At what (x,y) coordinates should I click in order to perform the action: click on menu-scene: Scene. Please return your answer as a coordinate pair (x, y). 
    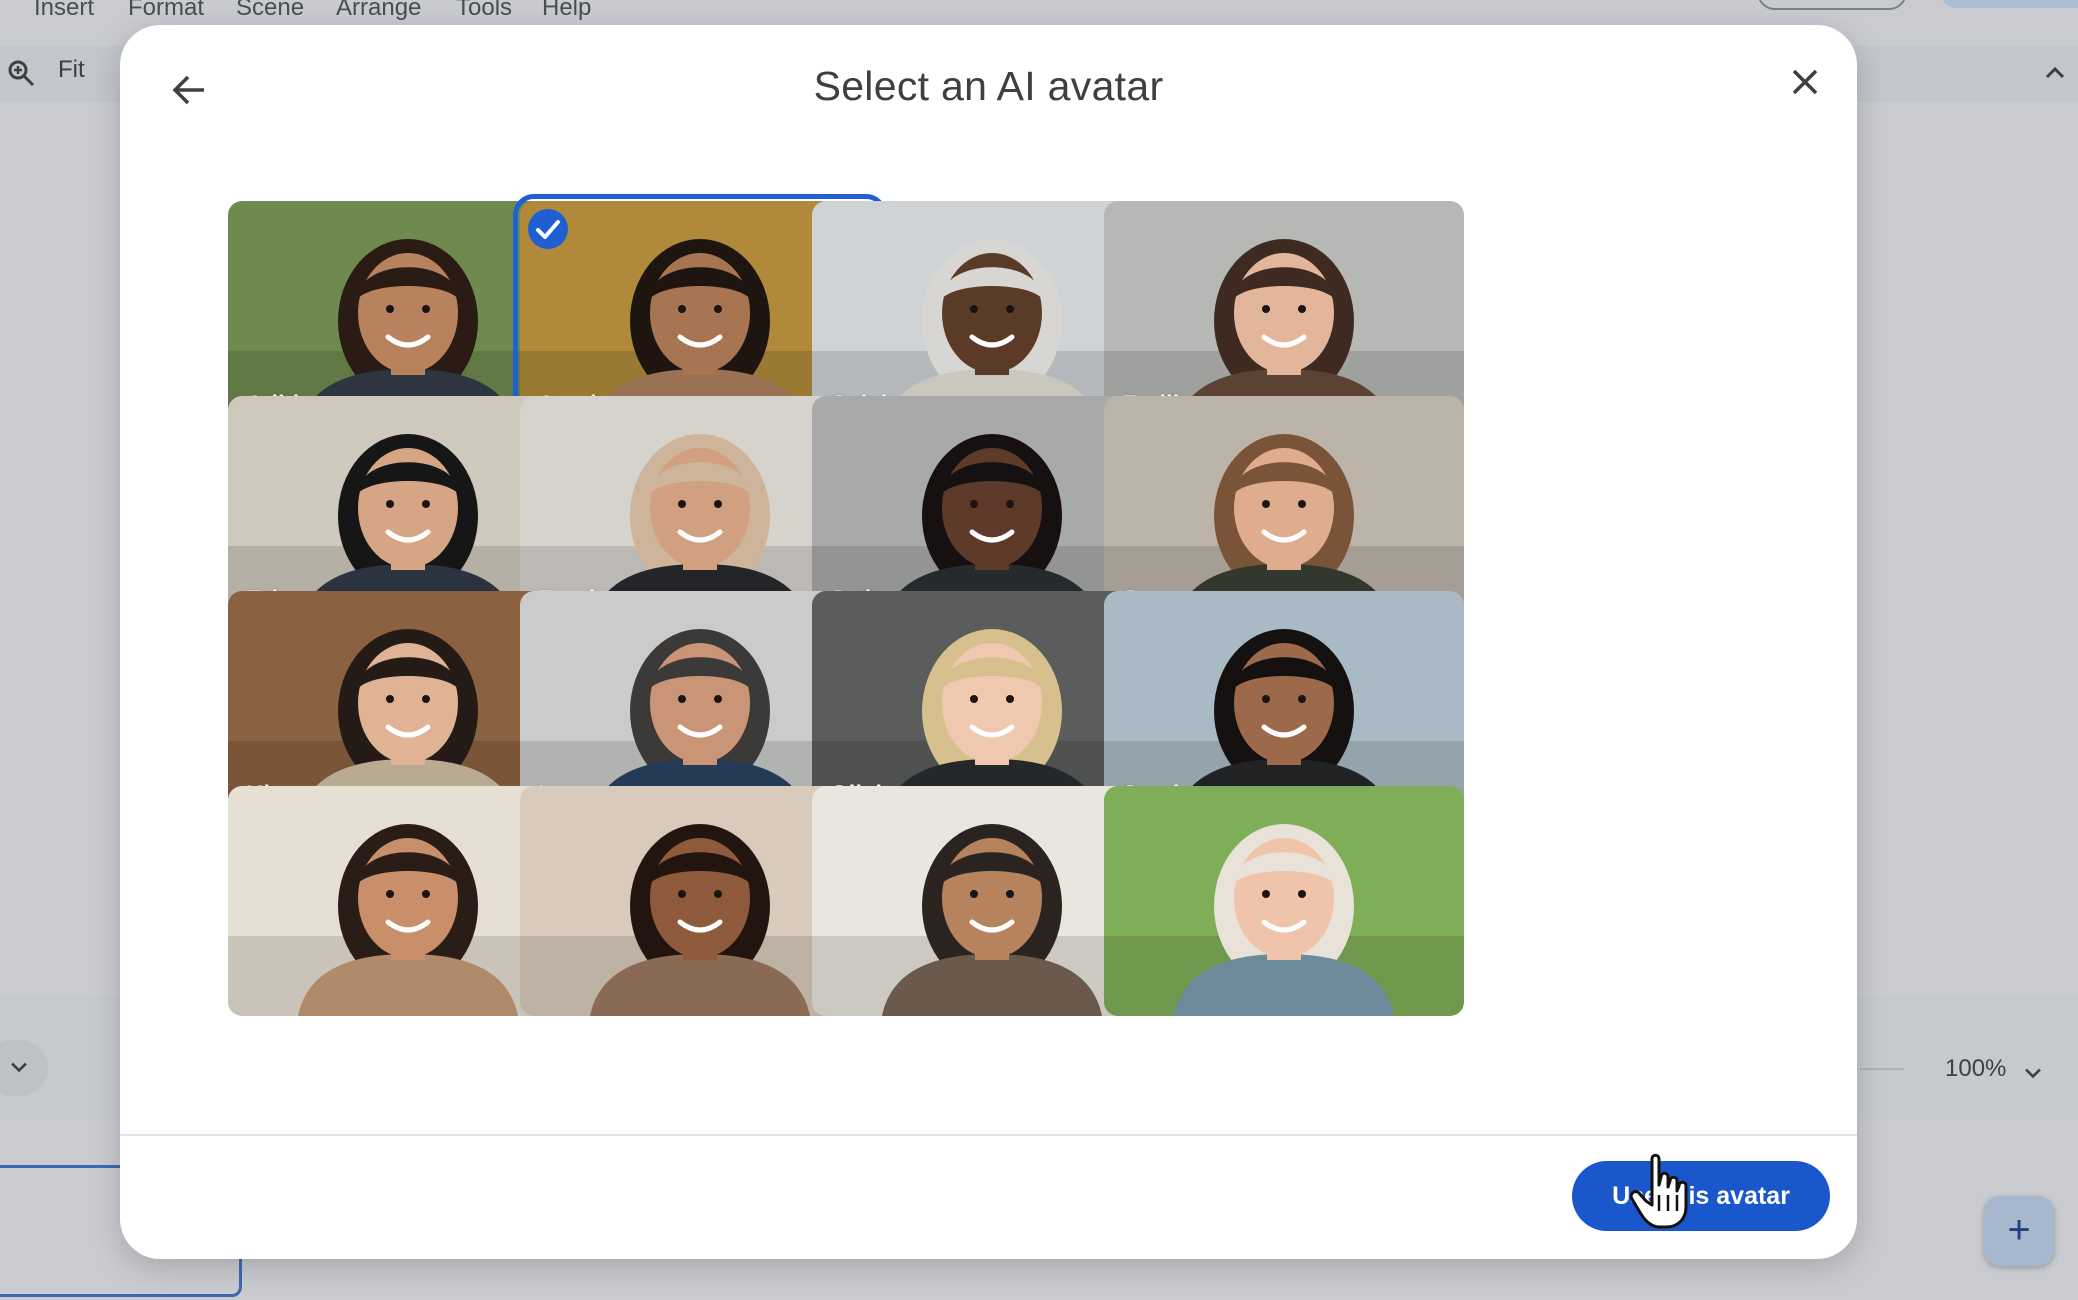
    Looking at the image, I should click on (270, 11).